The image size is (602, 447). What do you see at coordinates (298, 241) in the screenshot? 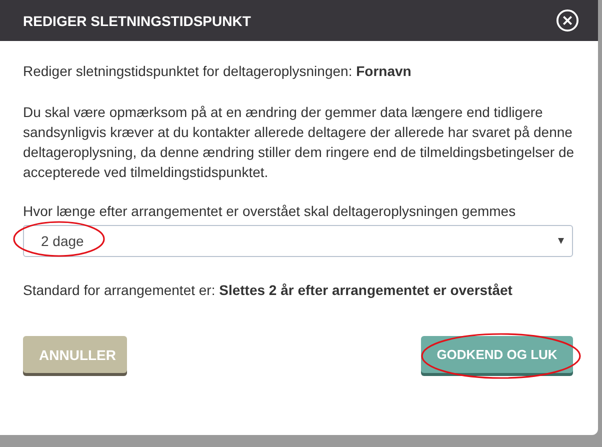
I see `retention-dropdown: 2 dage` at bounding box center [298, 241].